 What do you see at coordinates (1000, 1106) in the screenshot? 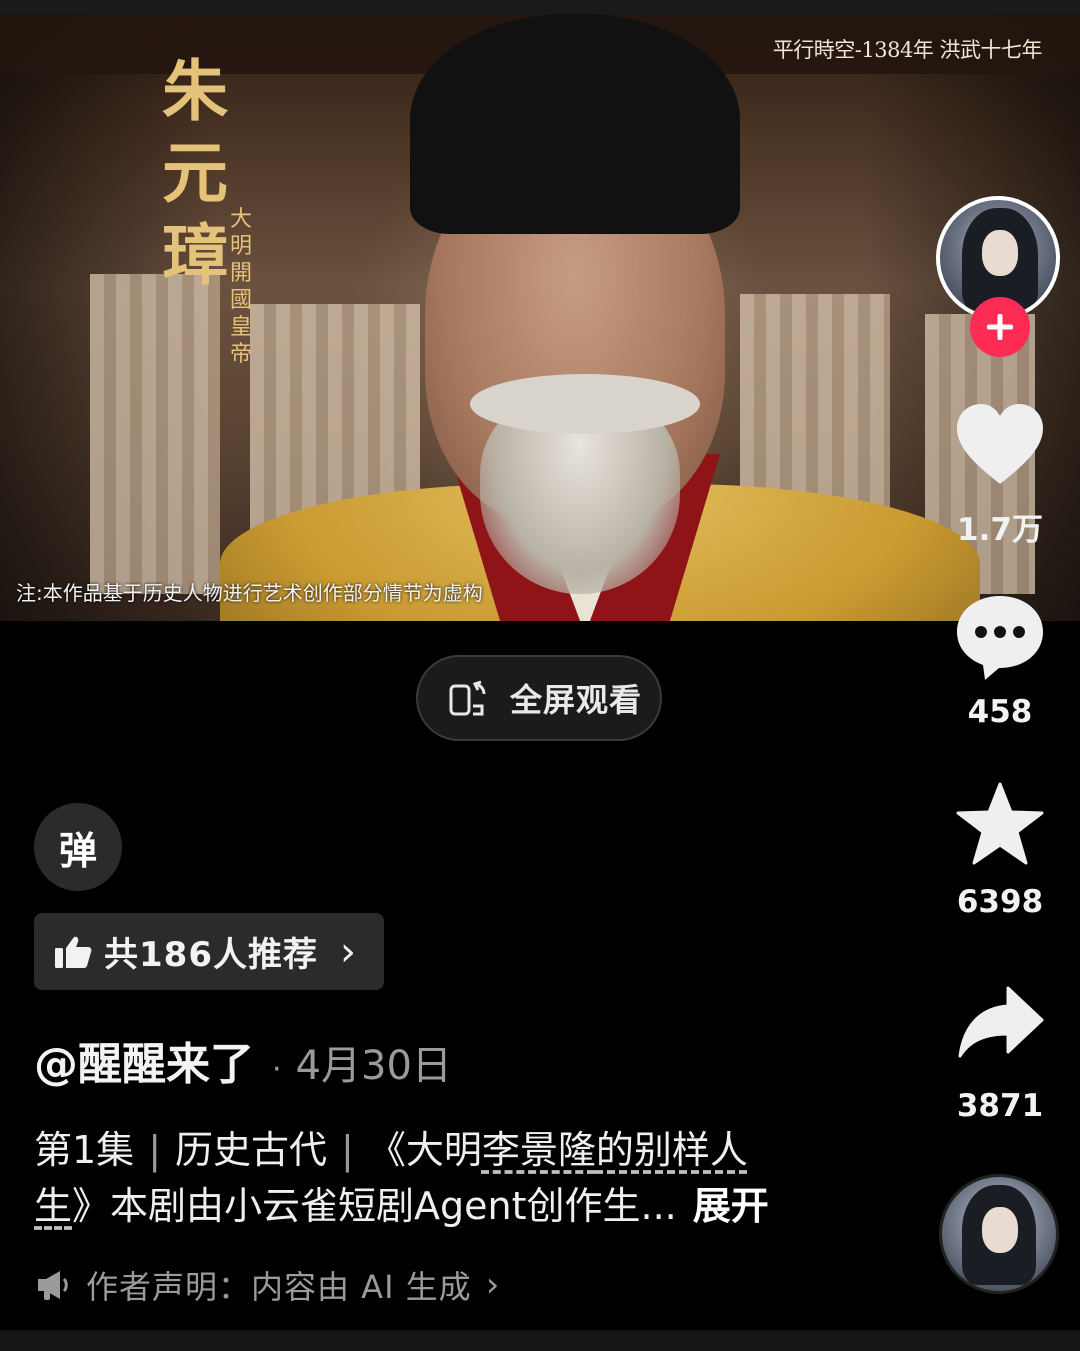
I see `share-count: 3871` at bounding box center [1000, 1106].